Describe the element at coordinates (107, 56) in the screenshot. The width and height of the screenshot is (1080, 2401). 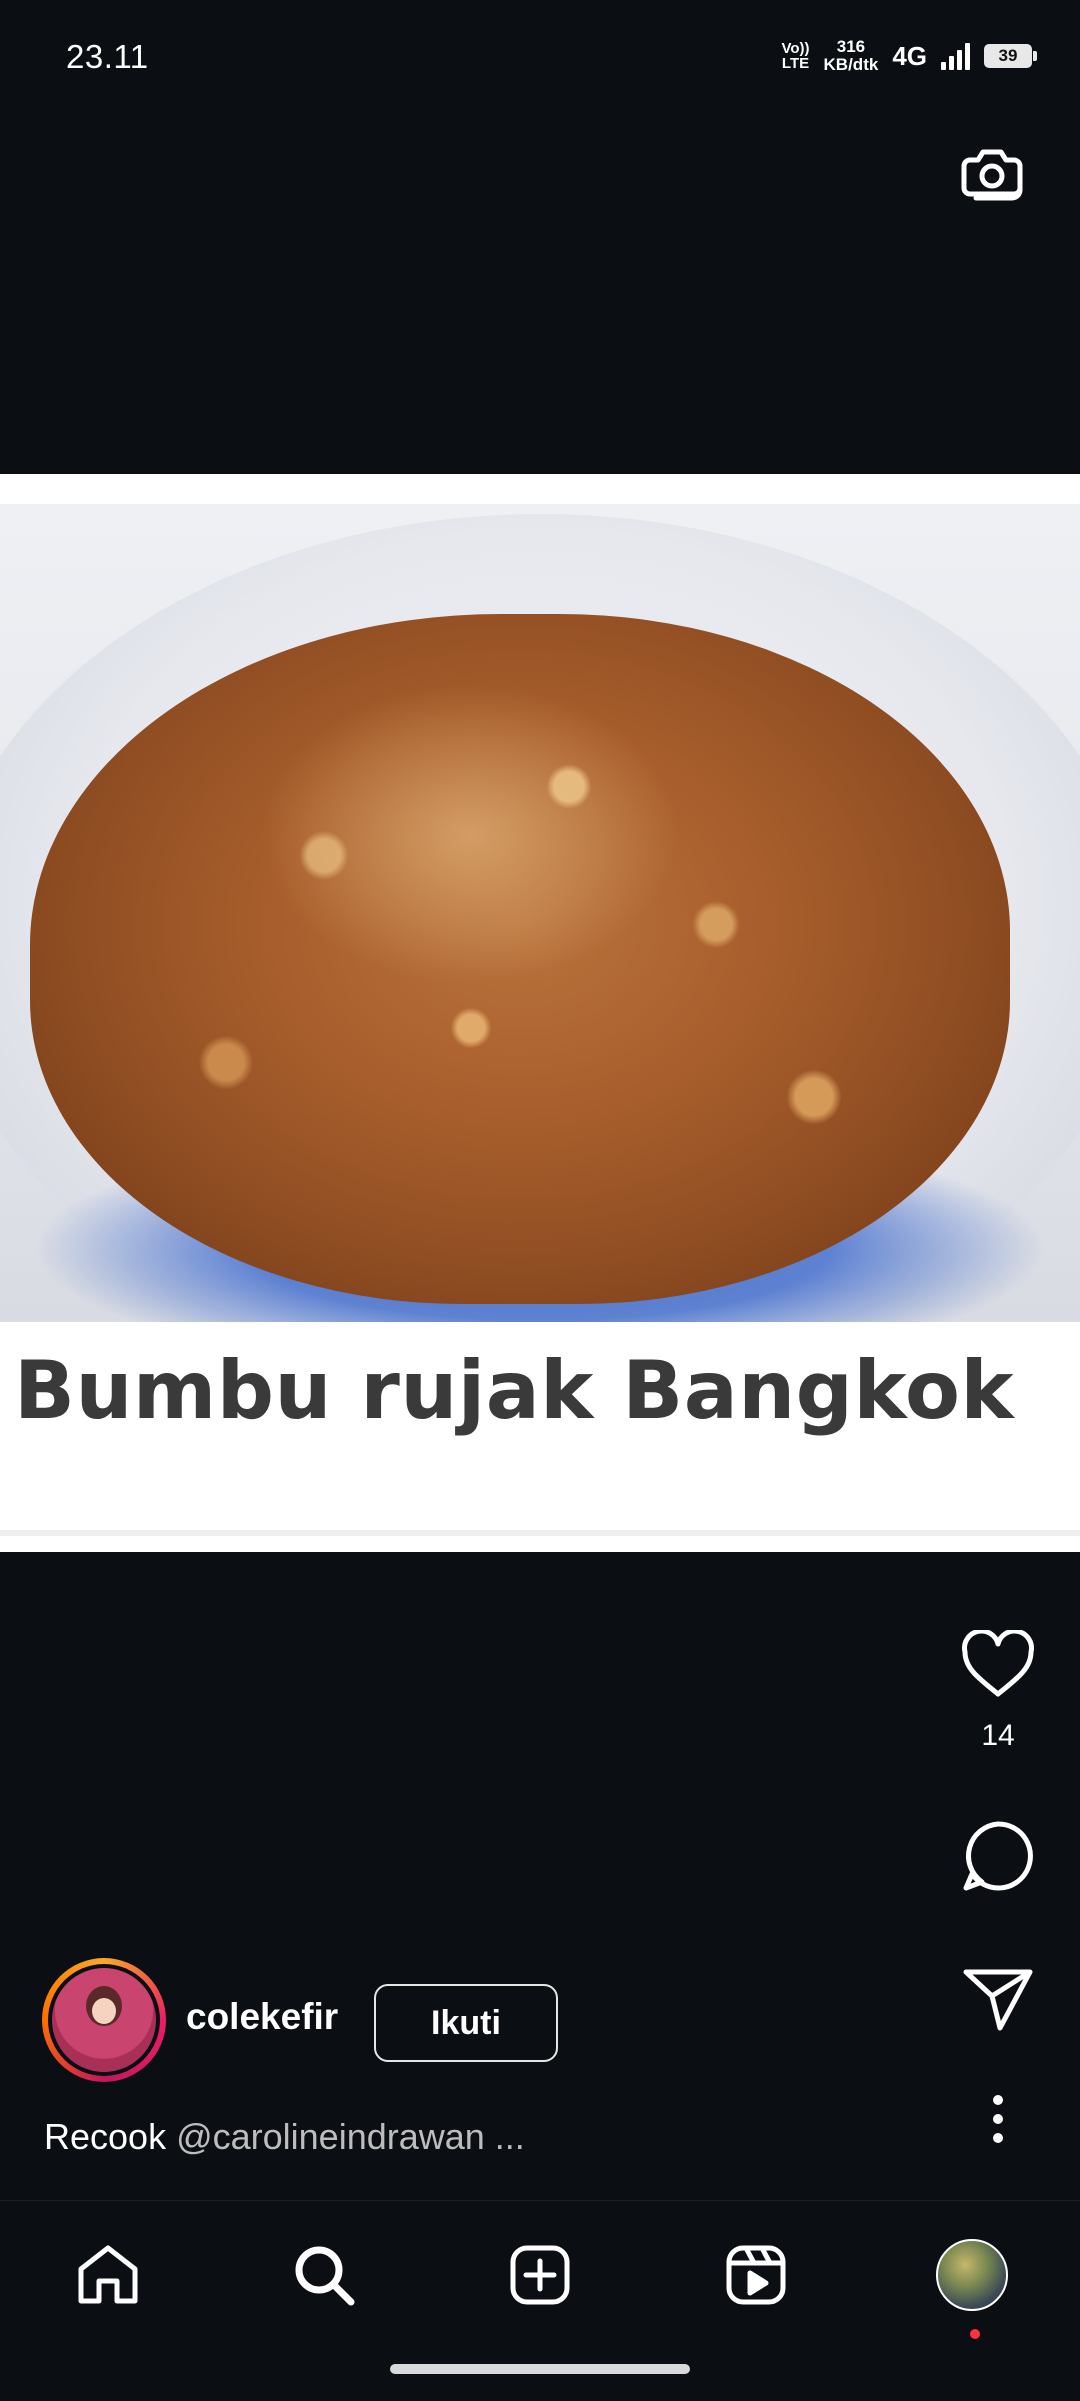
I see `status-time: 23.11` at that location.